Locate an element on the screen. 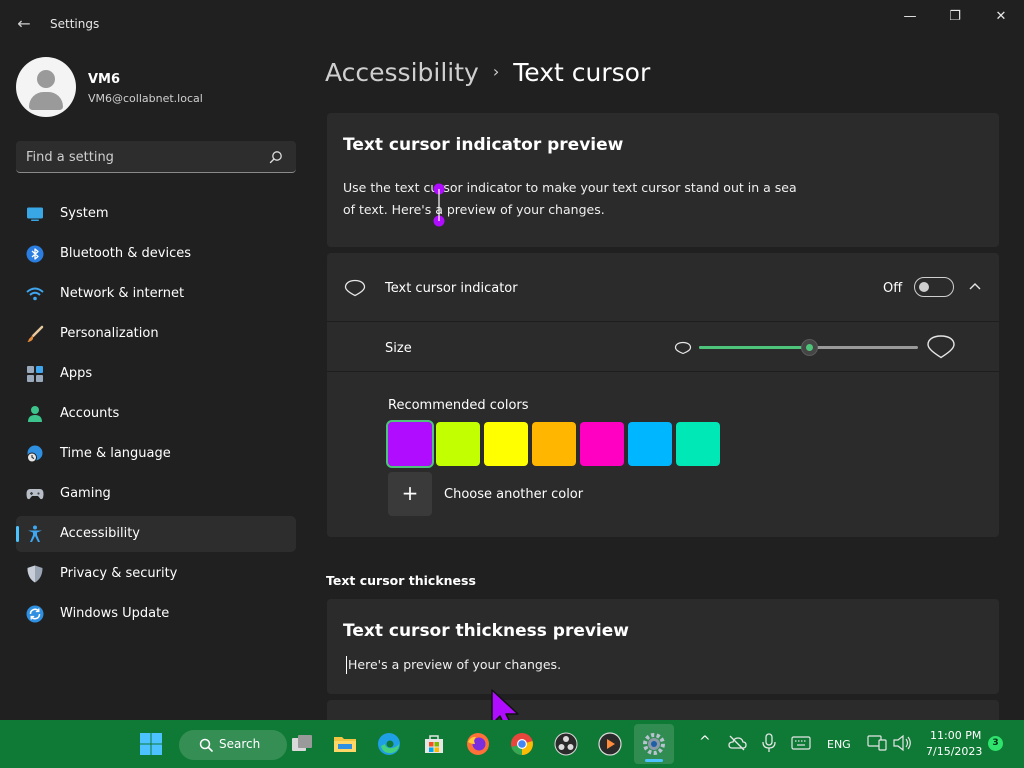 The image size is (1024, 768). microphone-icon is located at coordinates (769, 743).